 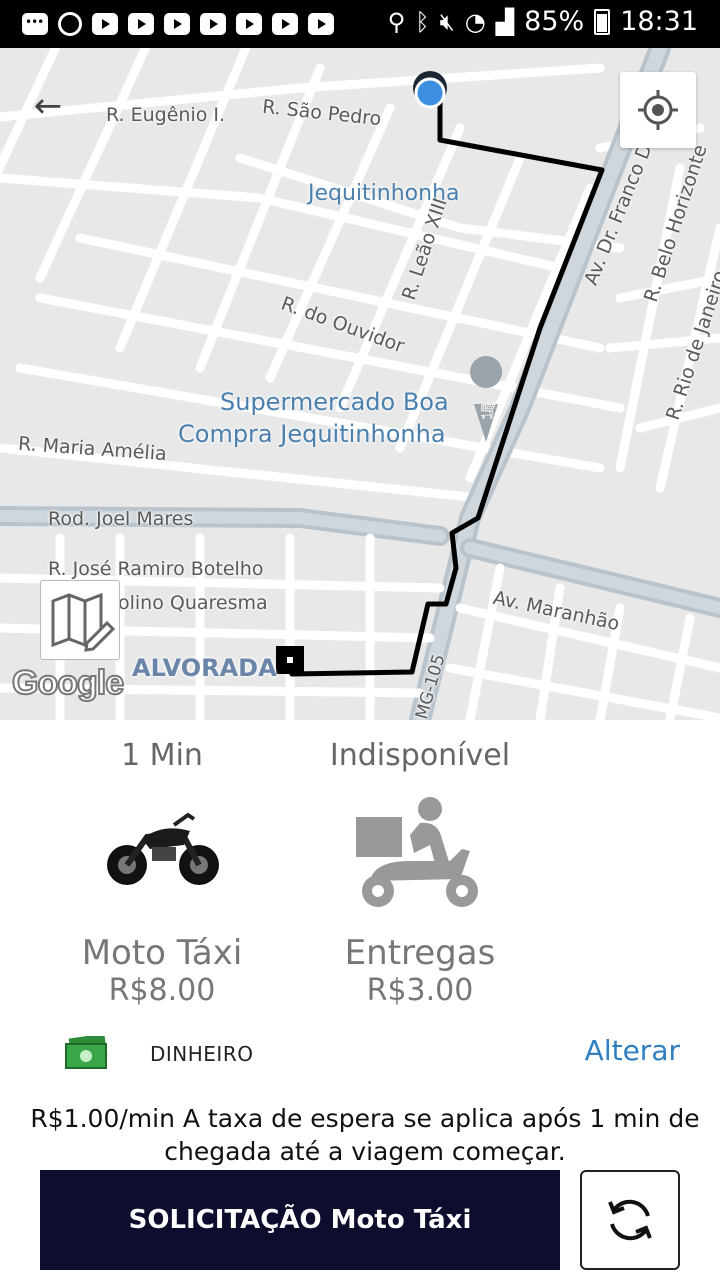 What do you see at coordinates (420, 990) in the screenshot?
I see `option-price: R$3.00` at bounding box center [420, 990].